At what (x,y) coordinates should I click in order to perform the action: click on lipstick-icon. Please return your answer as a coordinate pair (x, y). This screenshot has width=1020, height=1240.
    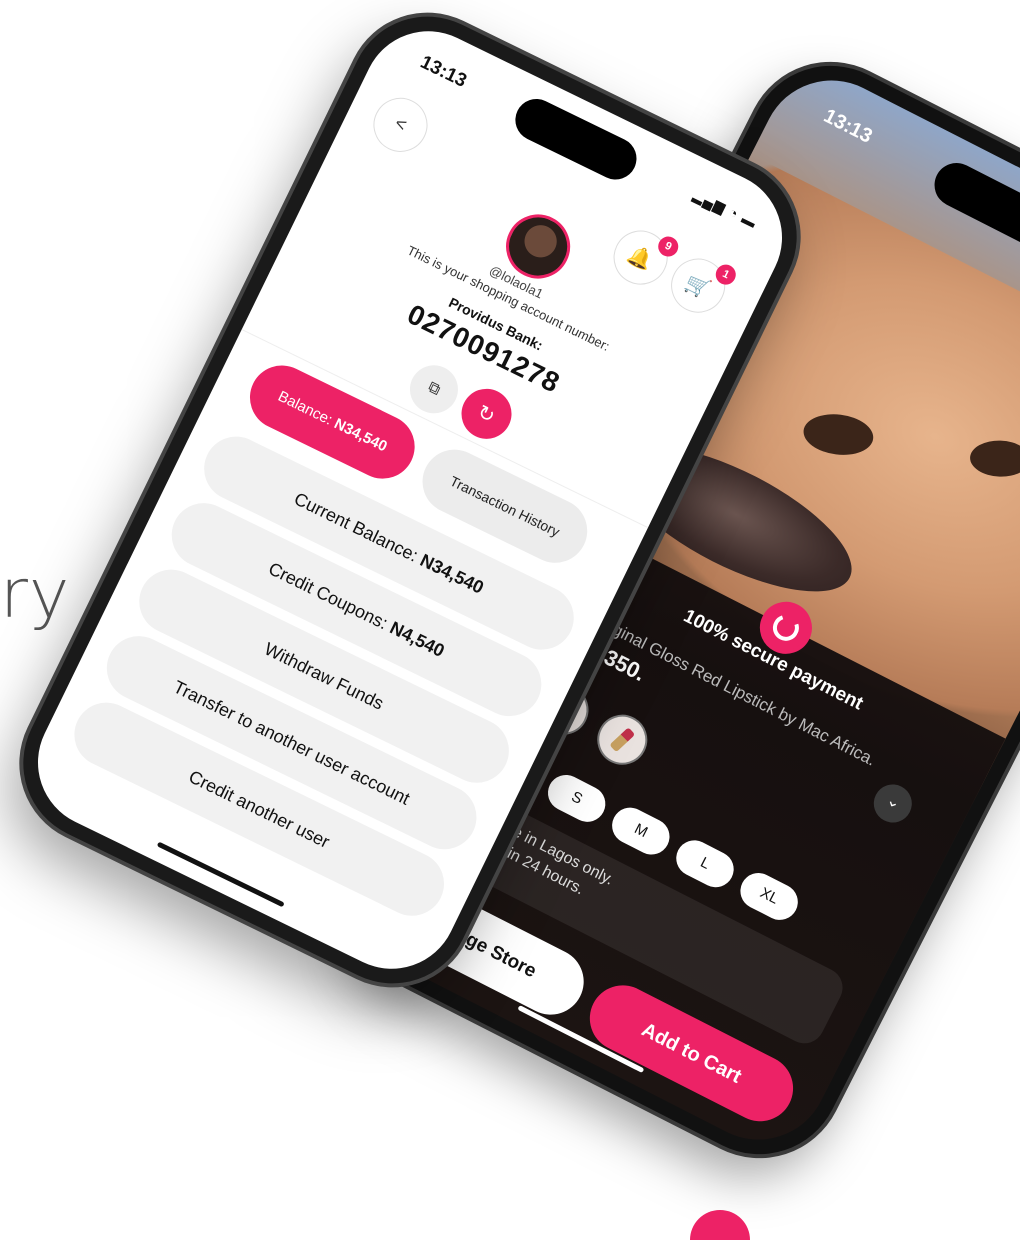
    Looking at the image, I should click on (622, 740).